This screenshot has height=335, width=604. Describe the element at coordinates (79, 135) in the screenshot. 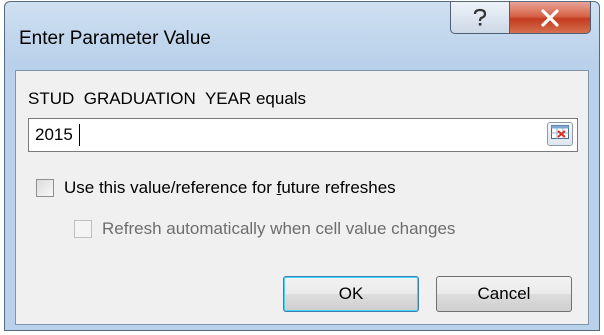

I see `text-caret` at that location.